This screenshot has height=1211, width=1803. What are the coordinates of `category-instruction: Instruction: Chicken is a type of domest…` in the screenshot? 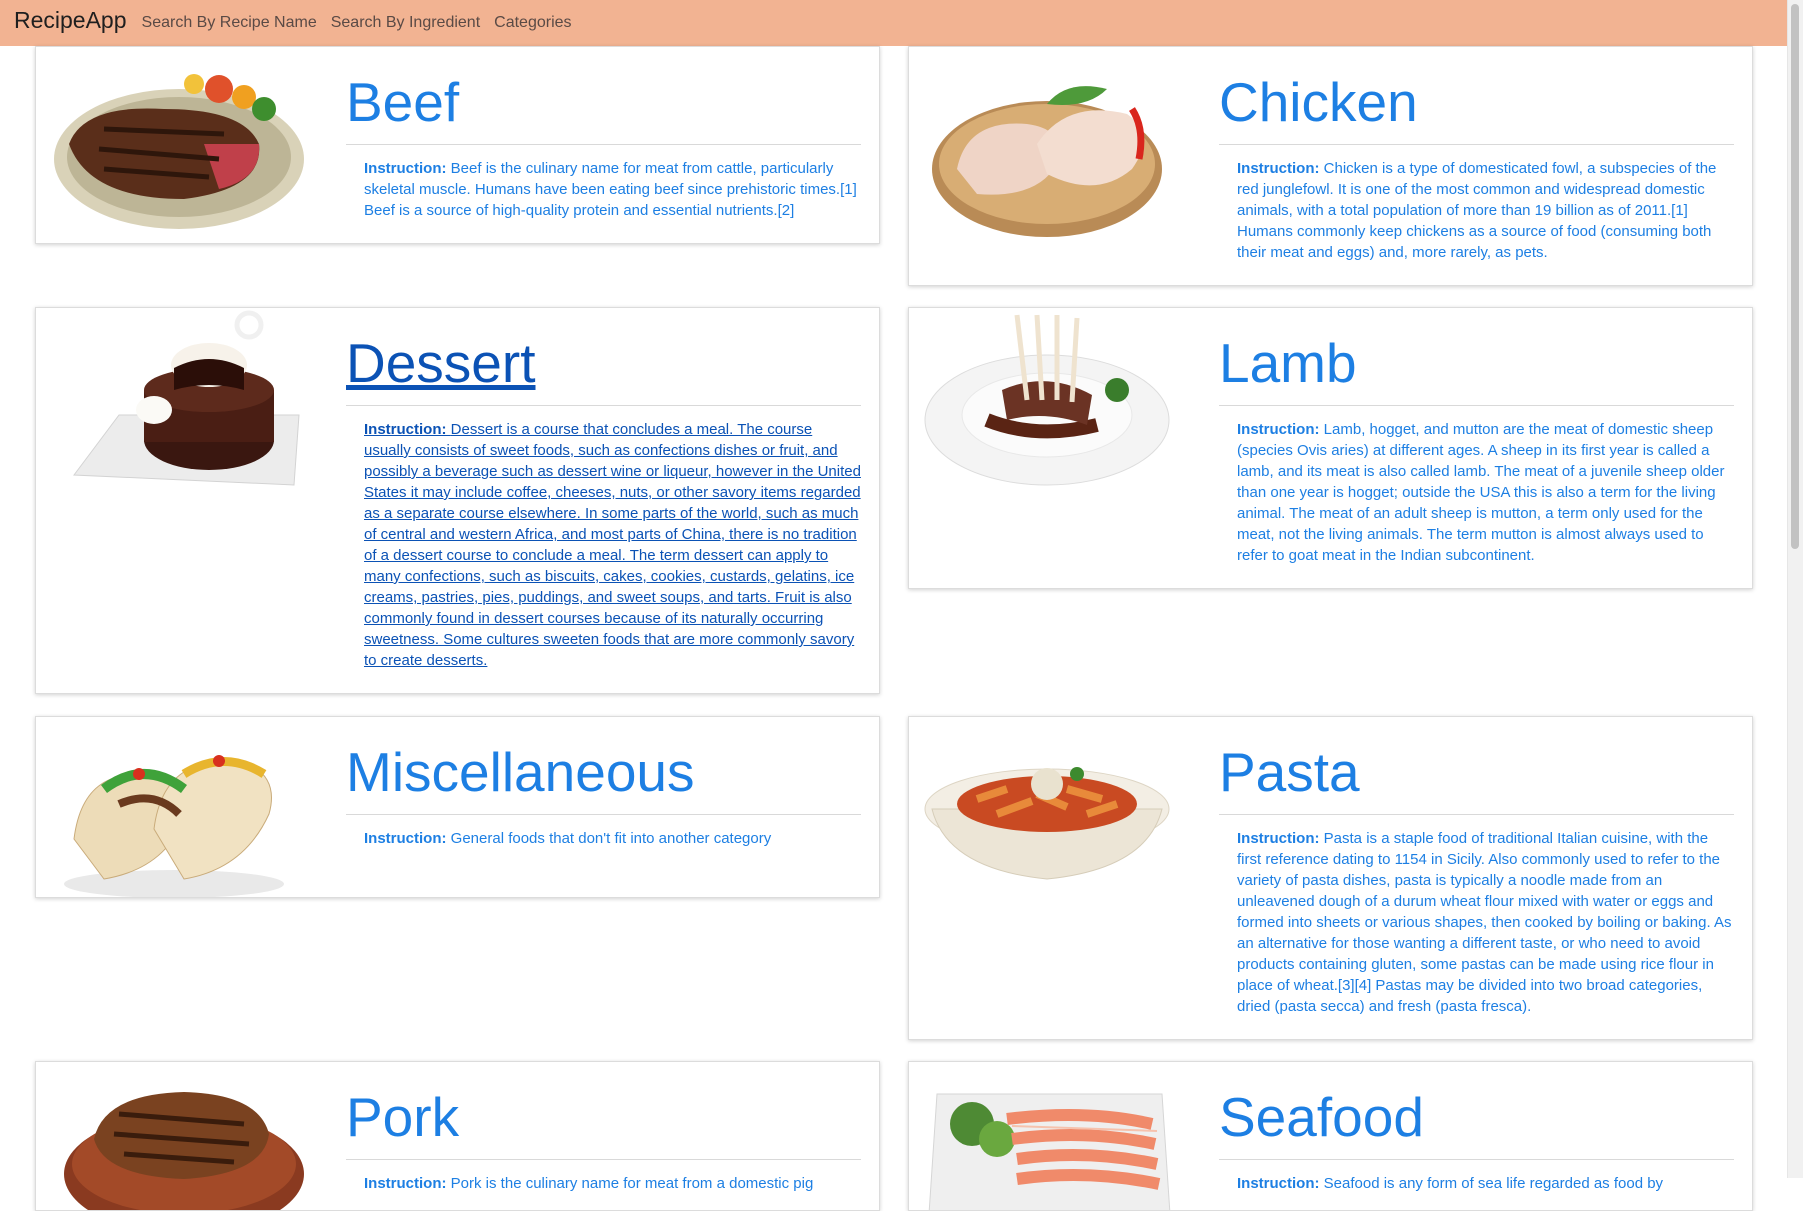 It's located at (1485, 210).